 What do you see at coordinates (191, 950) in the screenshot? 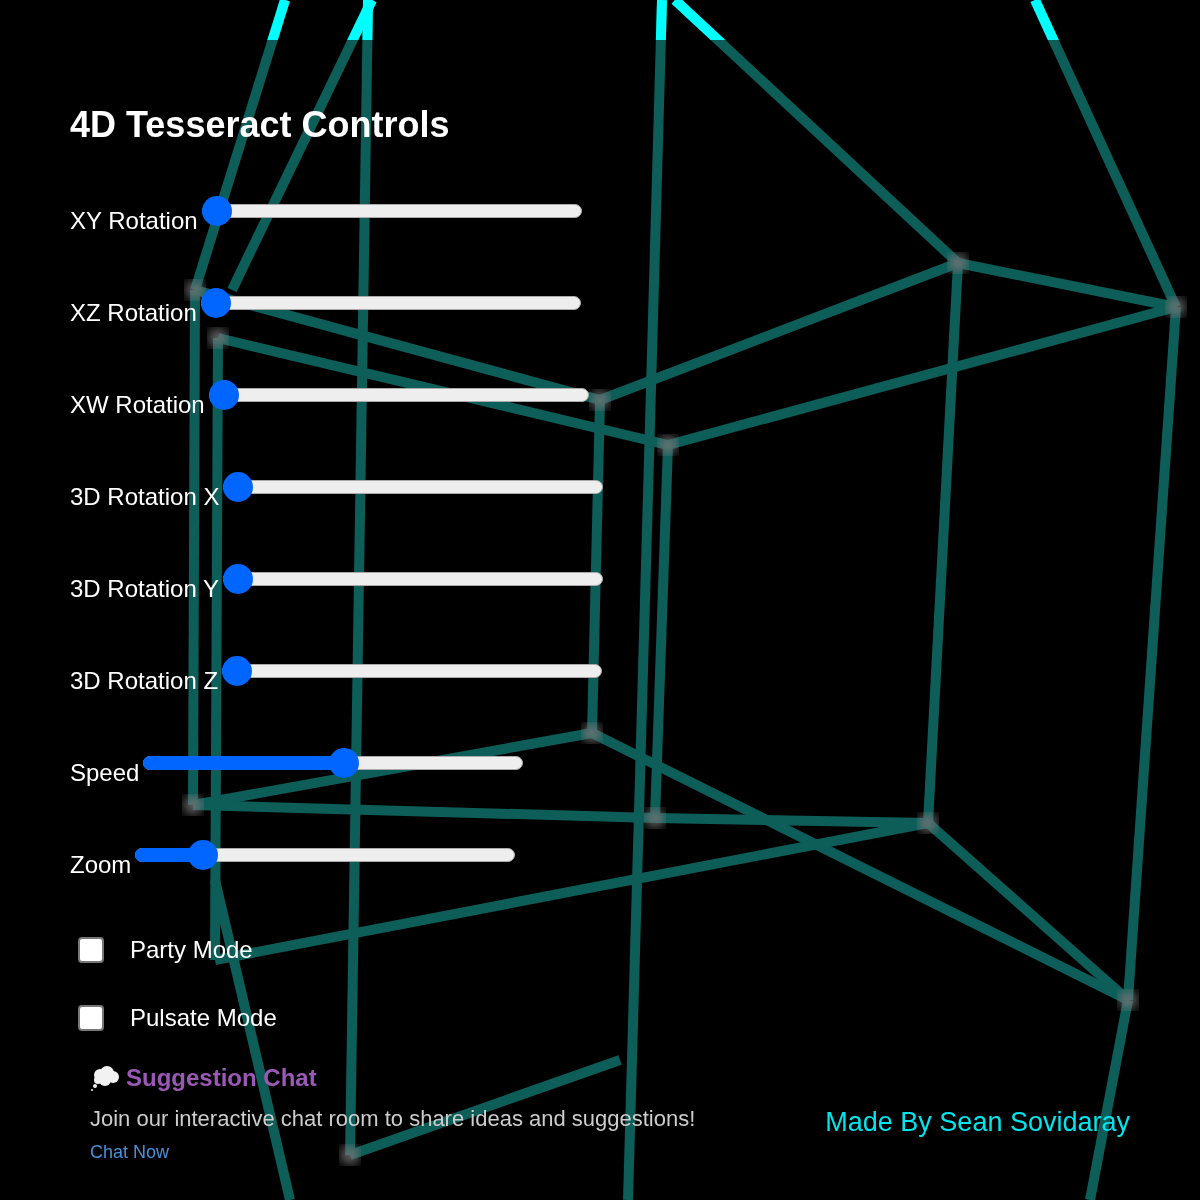
I see `checkbox-label: Party Mode` at bounding box center [191, 950].